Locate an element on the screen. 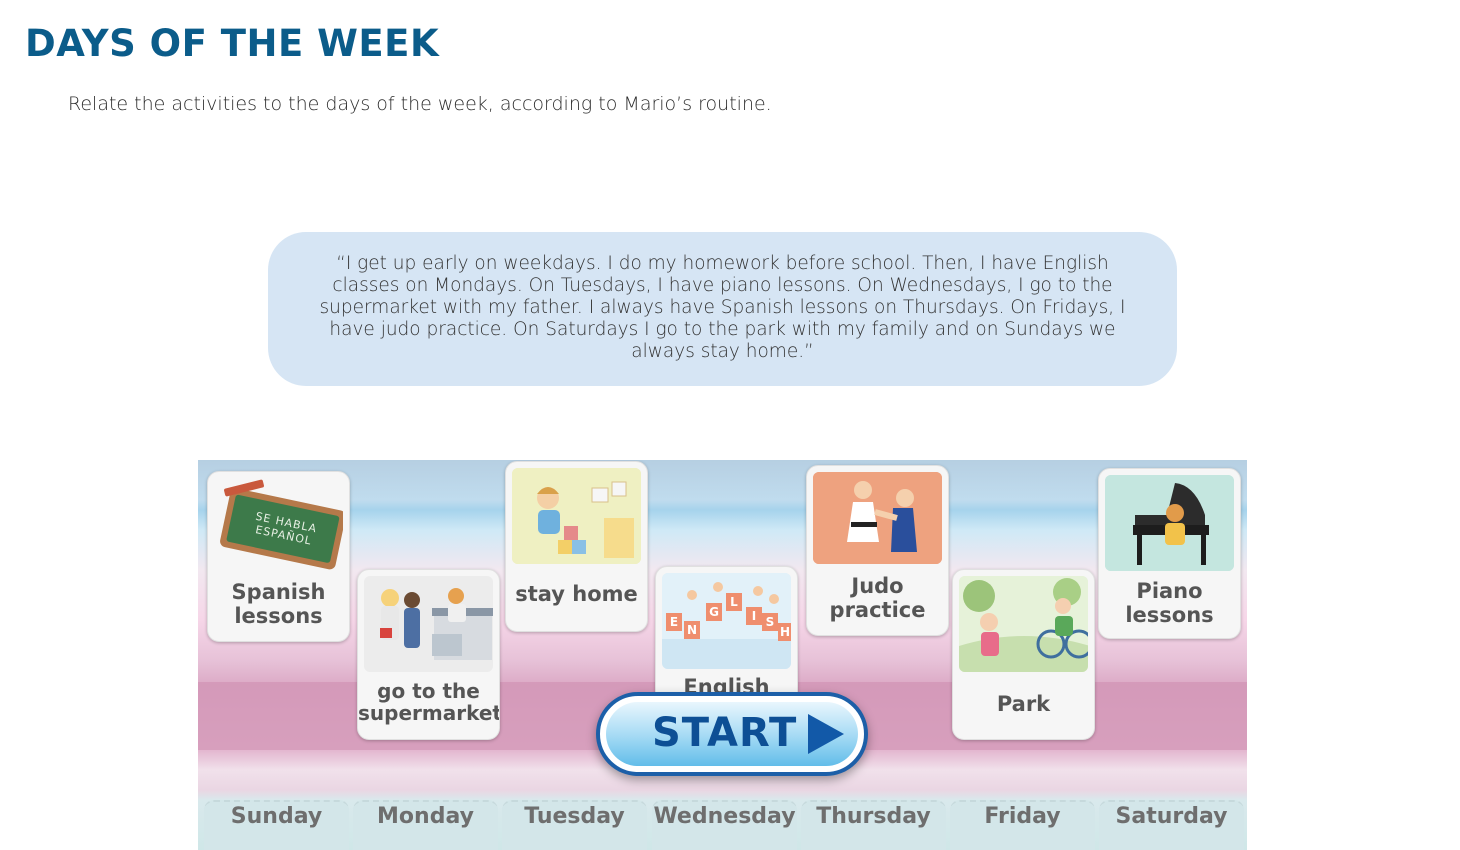 Image resolution: width=1460 pixels, height=850 pixels. page-title: DAYS OF THE WEEK is located at coordinates (232, 43).